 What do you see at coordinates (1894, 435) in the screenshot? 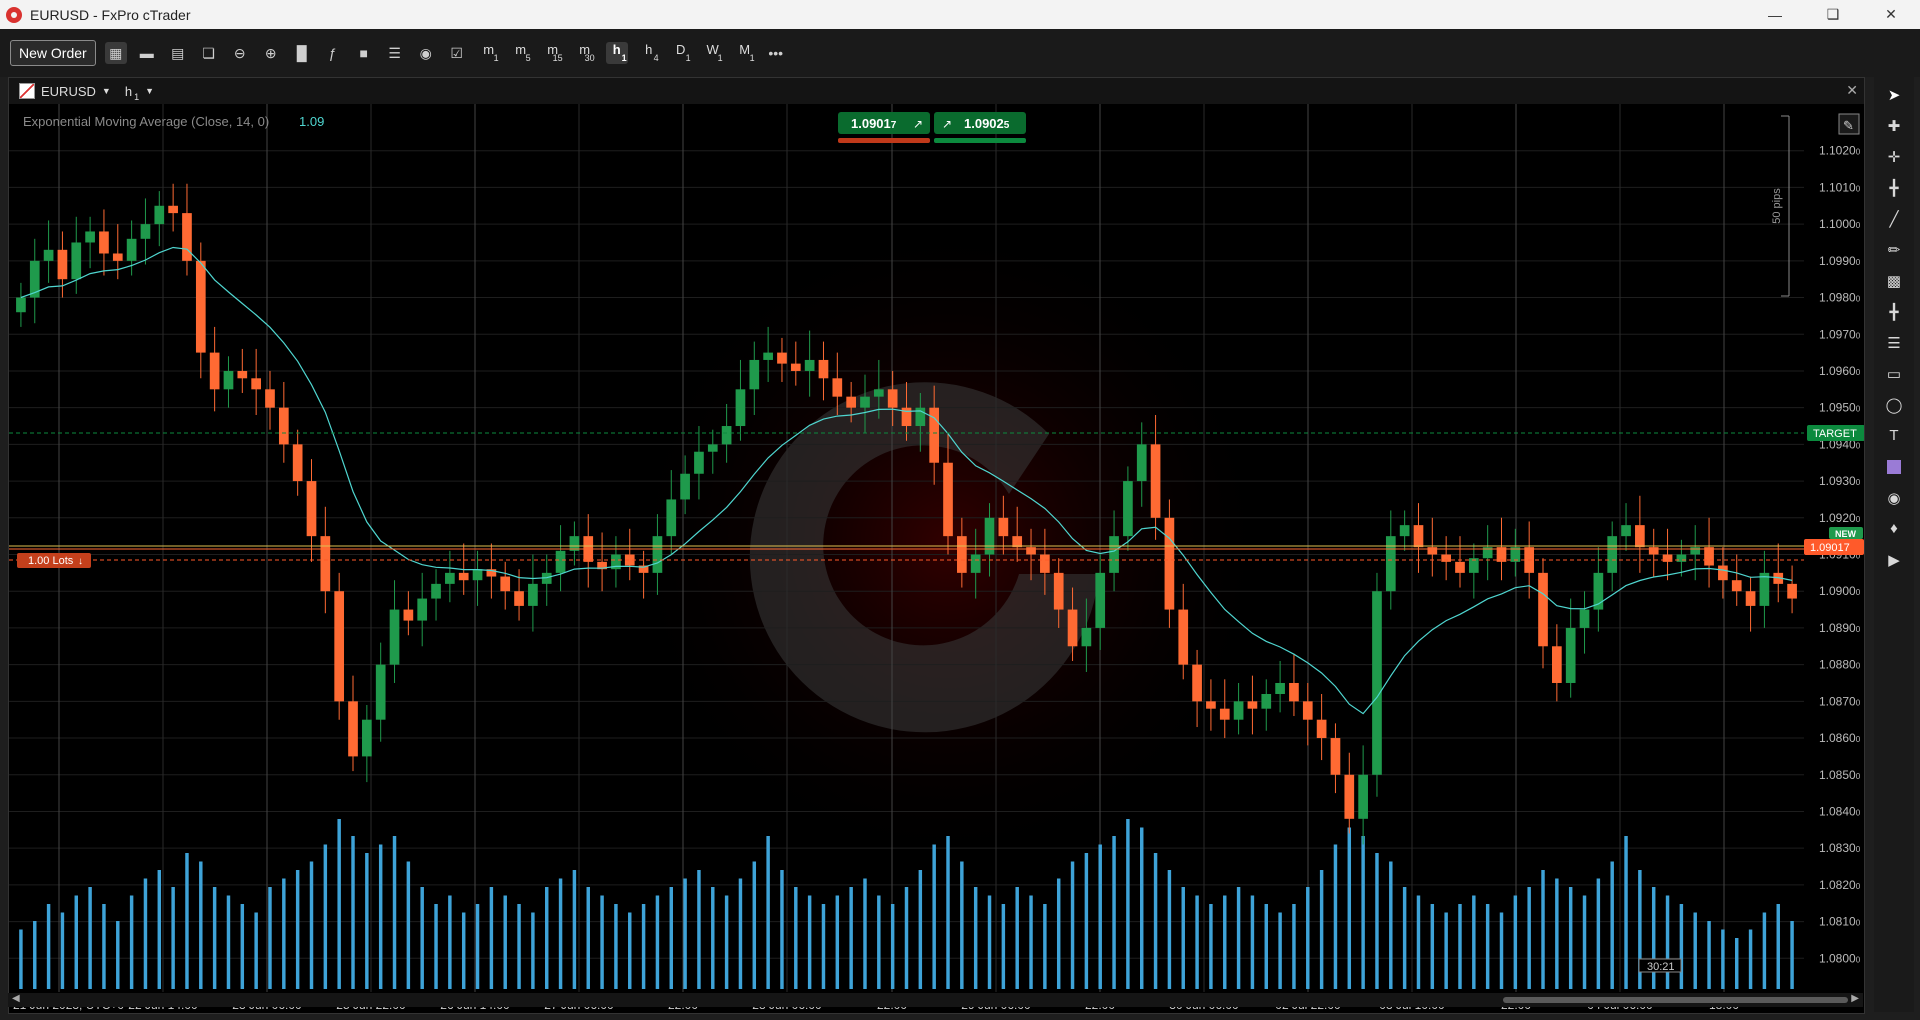
I see `text-tool-icon: T` at bounding box center [1894, 435].